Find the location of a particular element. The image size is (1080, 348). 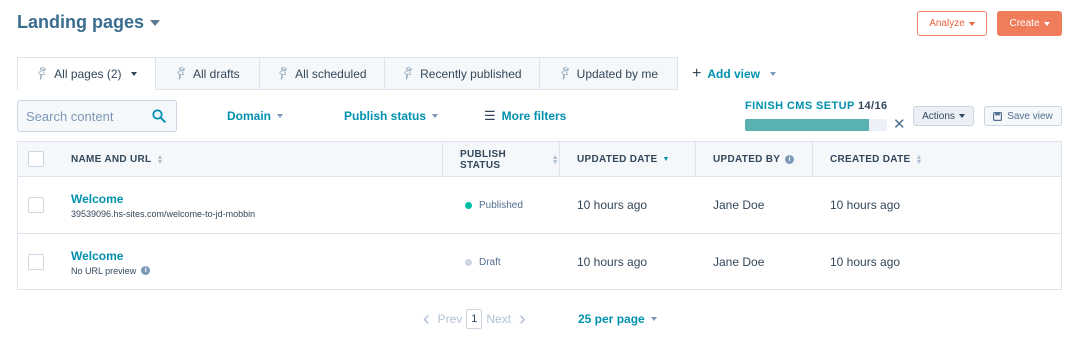

add-view-label: Add view is located at coordinates (734, 73).